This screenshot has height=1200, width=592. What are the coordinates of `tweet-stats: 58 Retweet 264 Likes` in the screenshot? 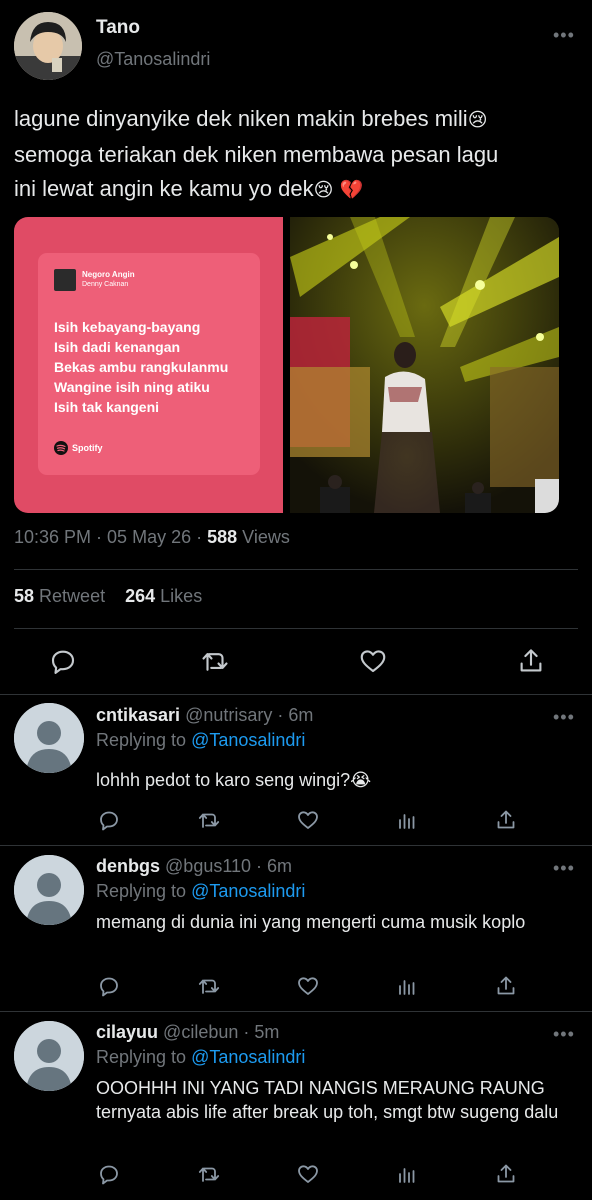 It's located at (108, 596).